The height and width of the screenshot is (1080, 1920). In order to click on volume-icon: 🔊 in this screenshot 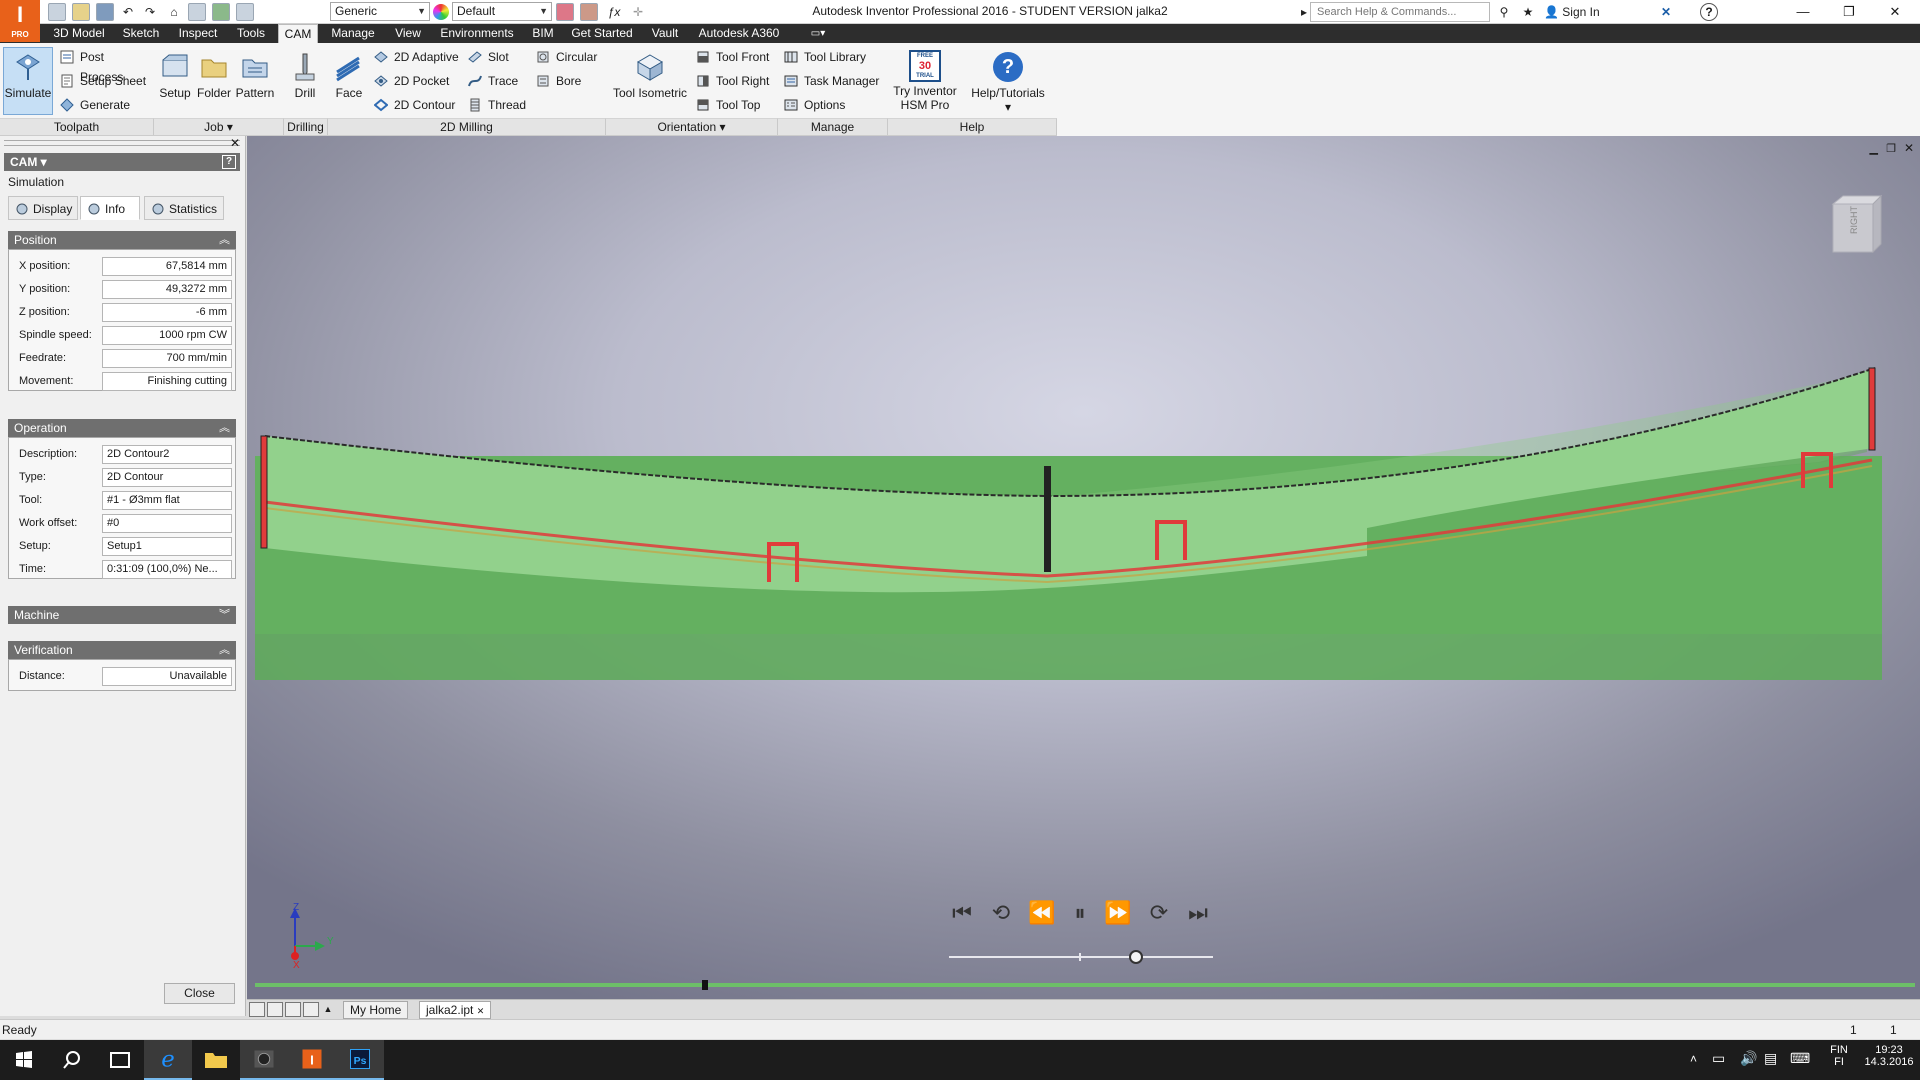, I will do `click(1748, 1058)`.